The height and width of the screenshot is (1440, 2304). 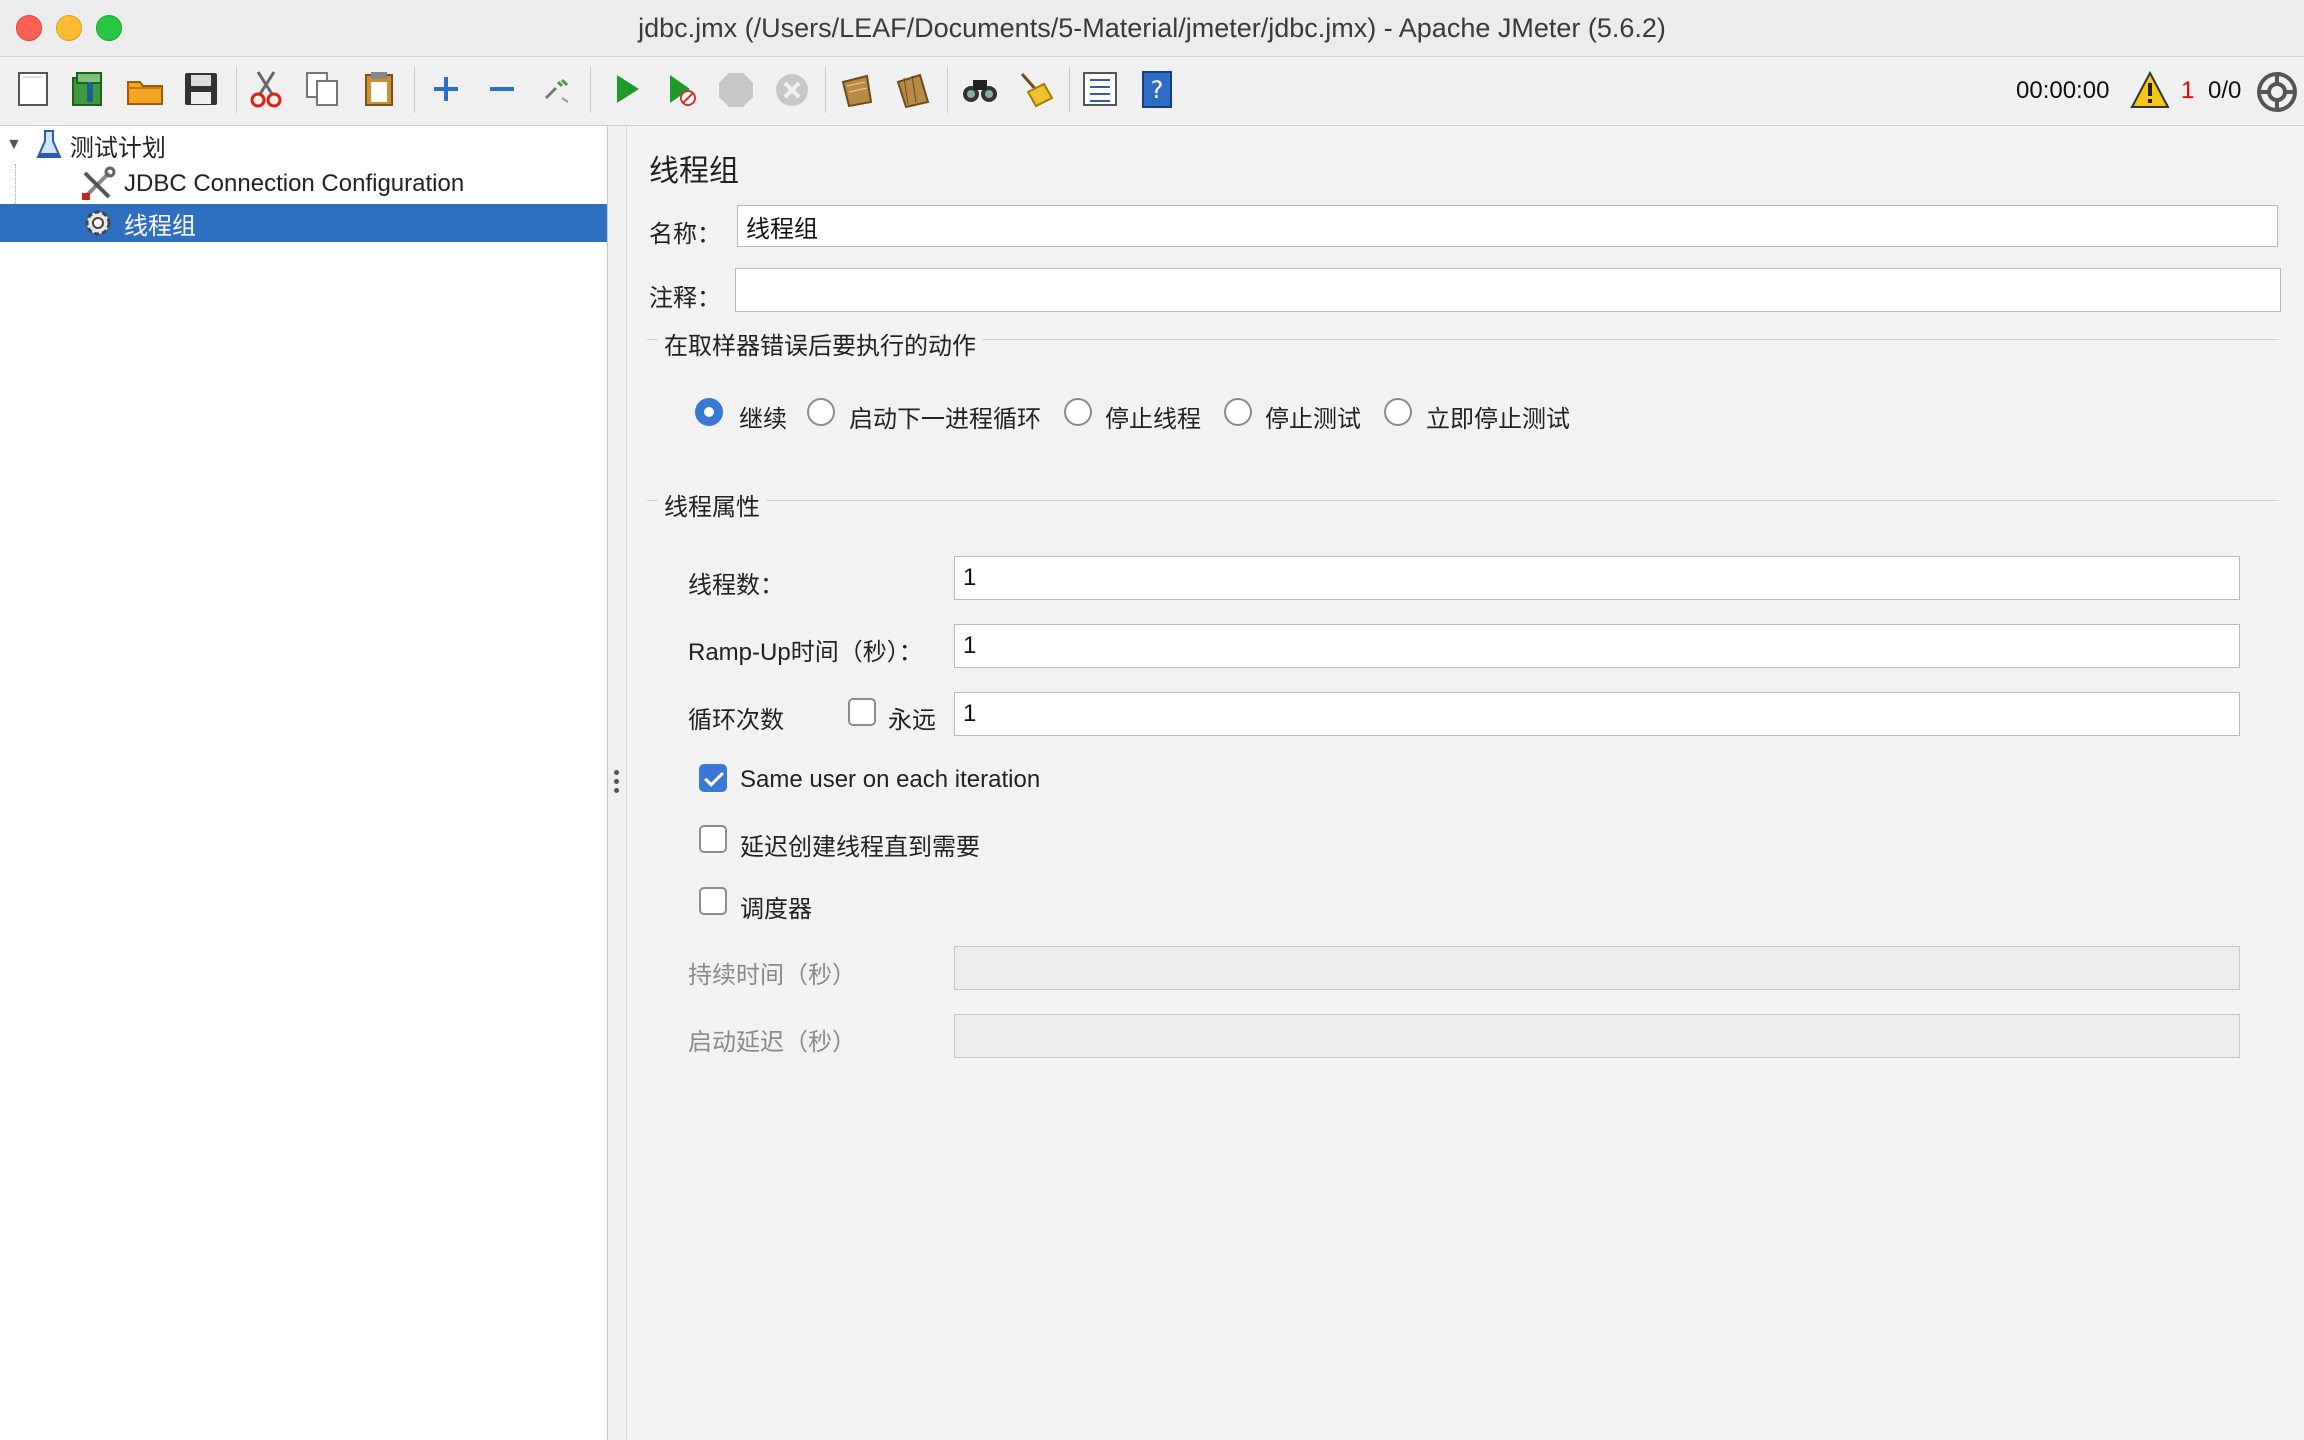 What do you see at coordinates (685, 234) in the screenshot?
I see `name-label: 名称：` at bounding box center [685, 234].